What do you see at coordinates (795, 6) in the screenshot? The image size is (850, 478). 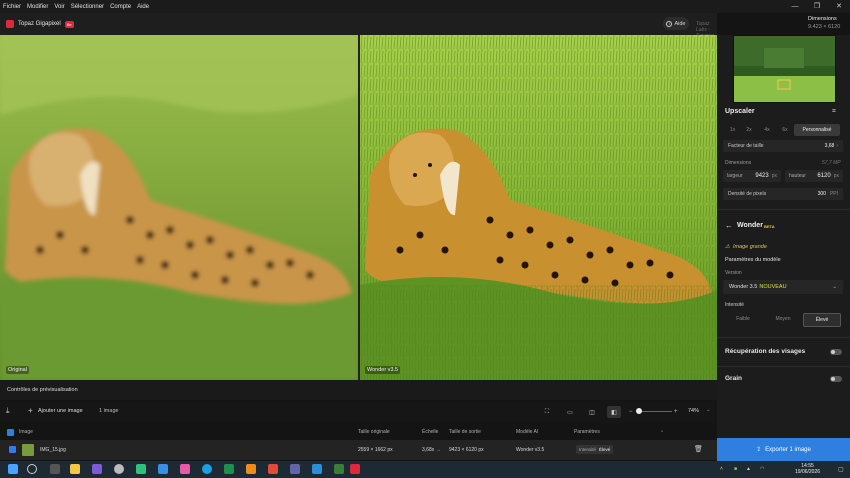 I see `minimize-button: —` at bounding box center [795, 6].